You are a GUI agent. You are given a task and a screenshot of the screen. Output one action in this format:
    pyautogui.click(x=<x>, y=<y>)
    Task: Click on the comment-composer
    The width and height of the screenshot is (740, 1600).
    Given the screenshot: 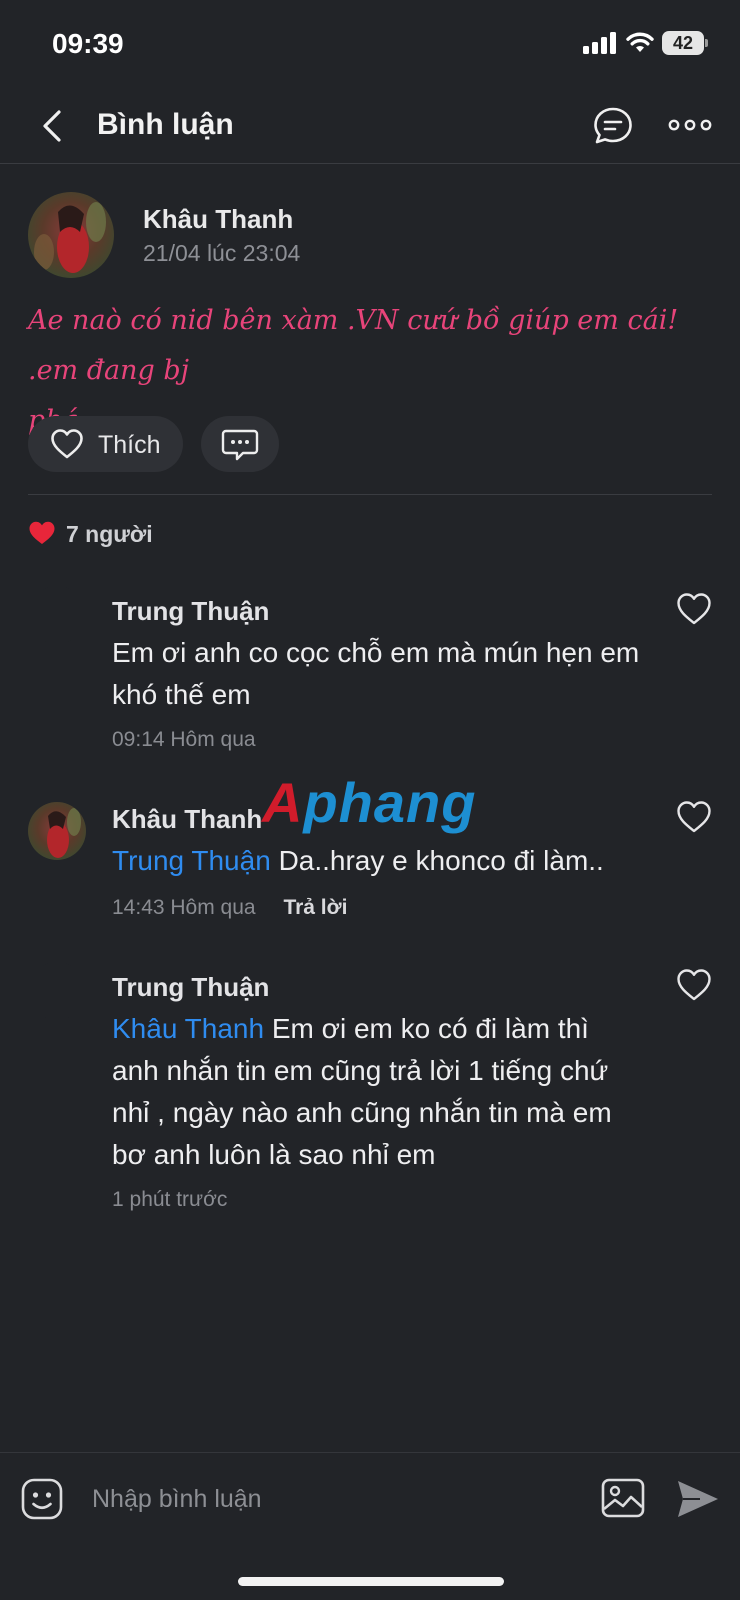 What is the action you would take?
    pyautogui.click(x=370, y=1526)
    